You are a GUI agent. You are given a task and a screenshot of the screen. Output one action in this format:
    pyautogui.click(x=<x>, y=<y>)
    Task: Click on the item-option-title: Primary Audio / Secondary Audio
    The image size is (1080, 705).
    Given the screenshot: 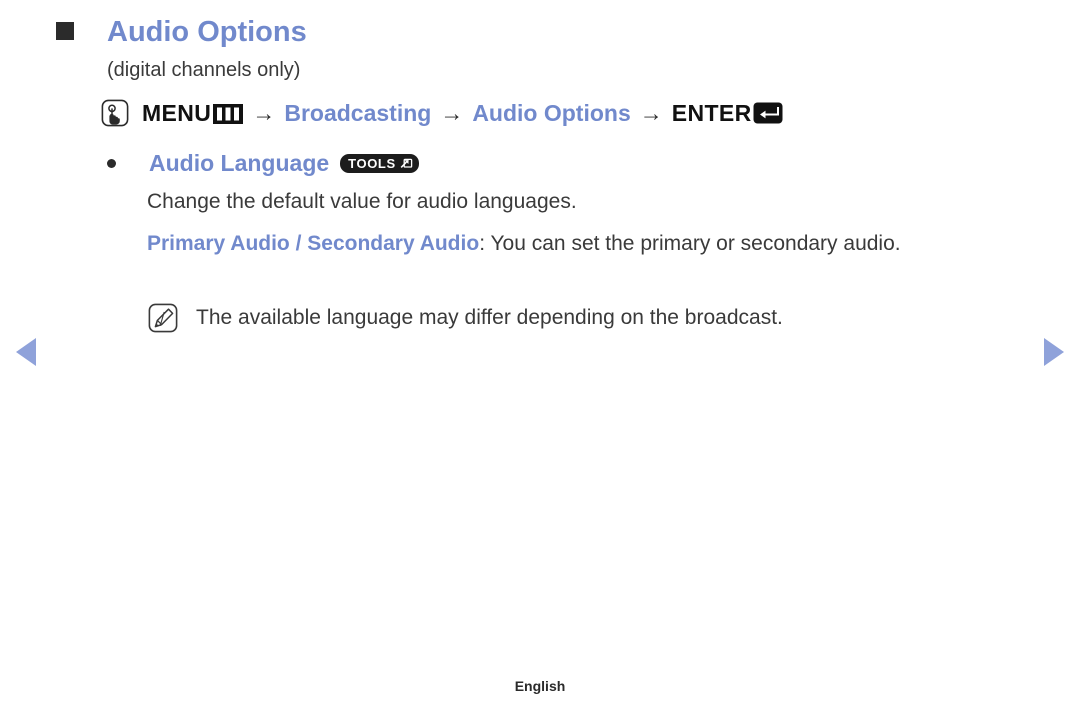 What is the action you would take?
    pyautogui.click(x=313, y=243)
    